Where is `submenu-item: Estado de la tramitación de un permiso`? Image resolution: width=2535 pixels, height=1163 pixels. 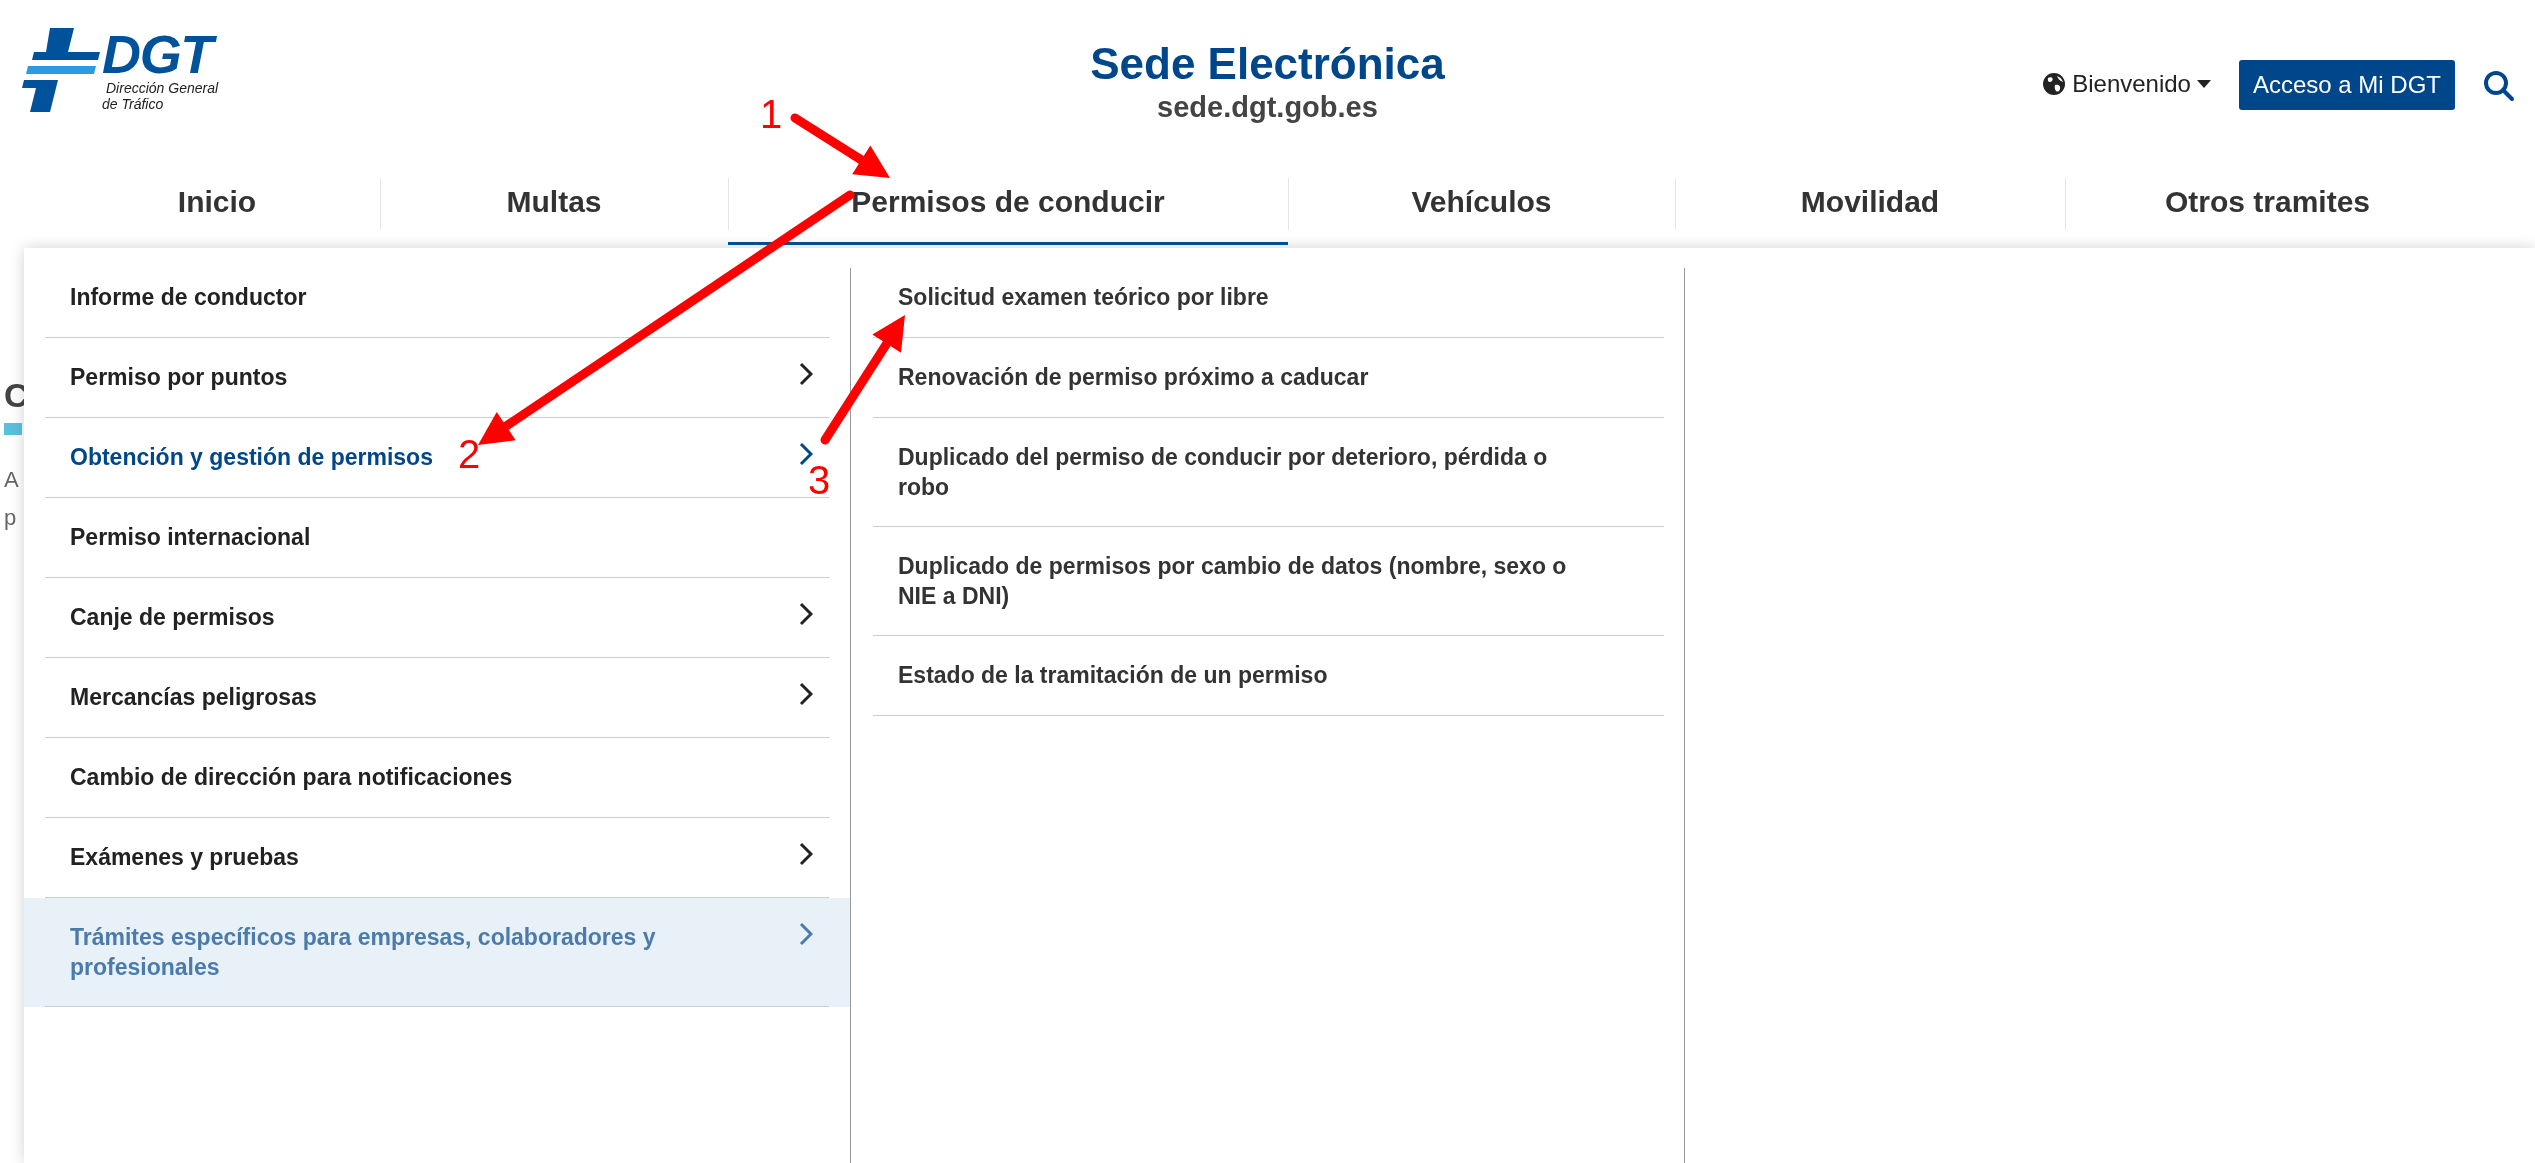
submenu-item: Estado de la tramitación de un permiso is located at coordinates (1238, 675).